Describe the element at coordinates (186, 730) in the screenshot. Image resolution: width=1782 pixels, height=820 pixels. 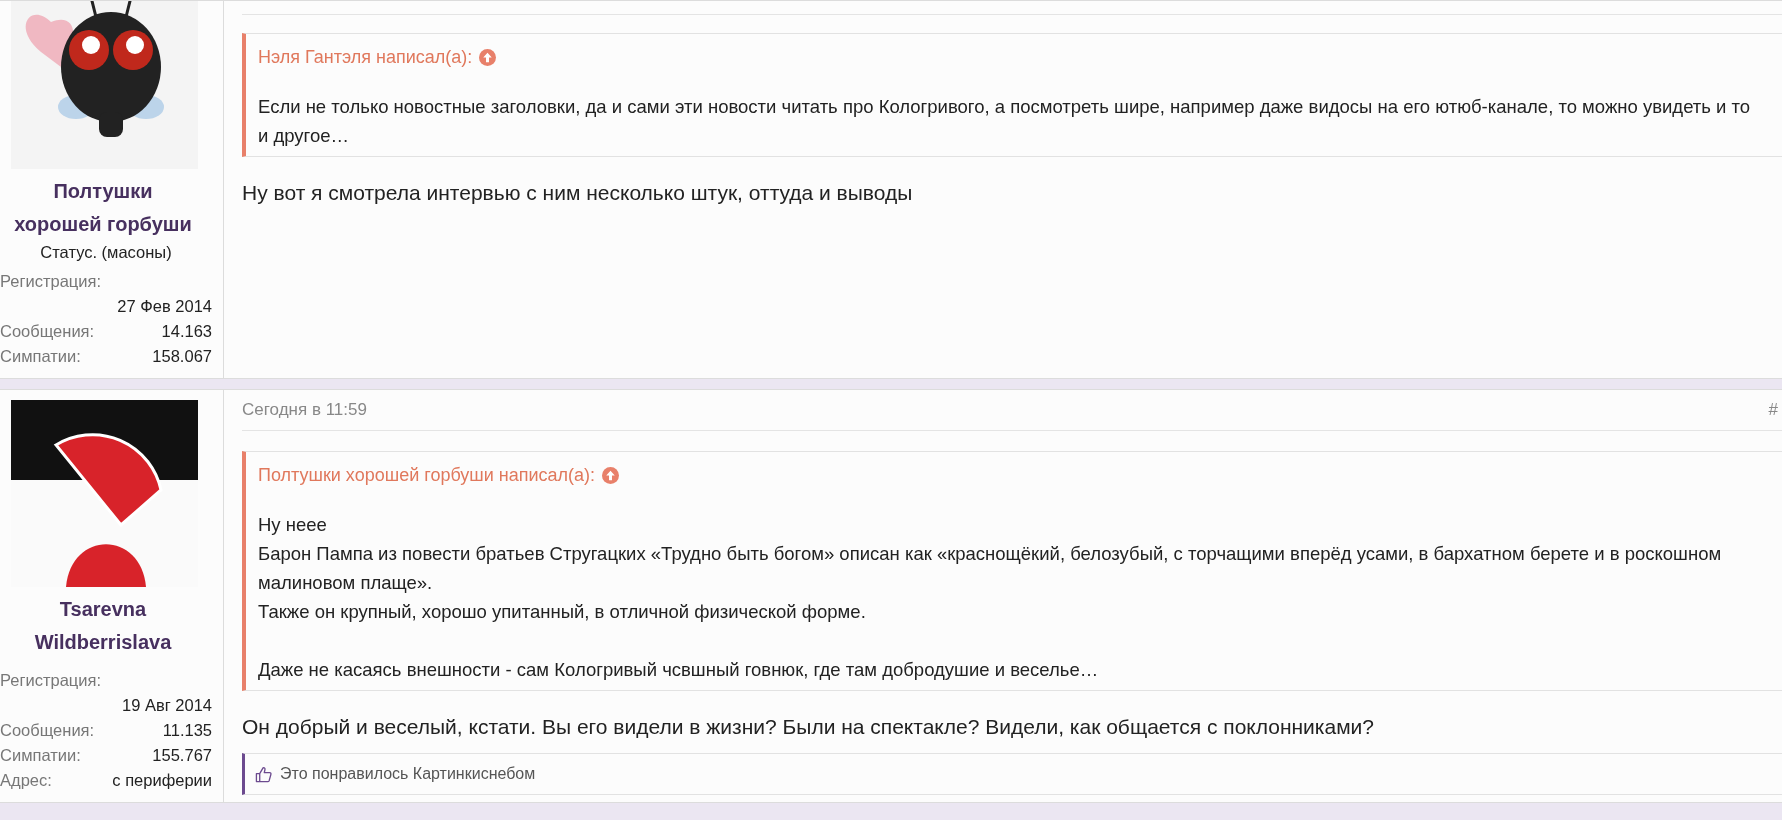
I see `stat-value: 11.135` at that location.